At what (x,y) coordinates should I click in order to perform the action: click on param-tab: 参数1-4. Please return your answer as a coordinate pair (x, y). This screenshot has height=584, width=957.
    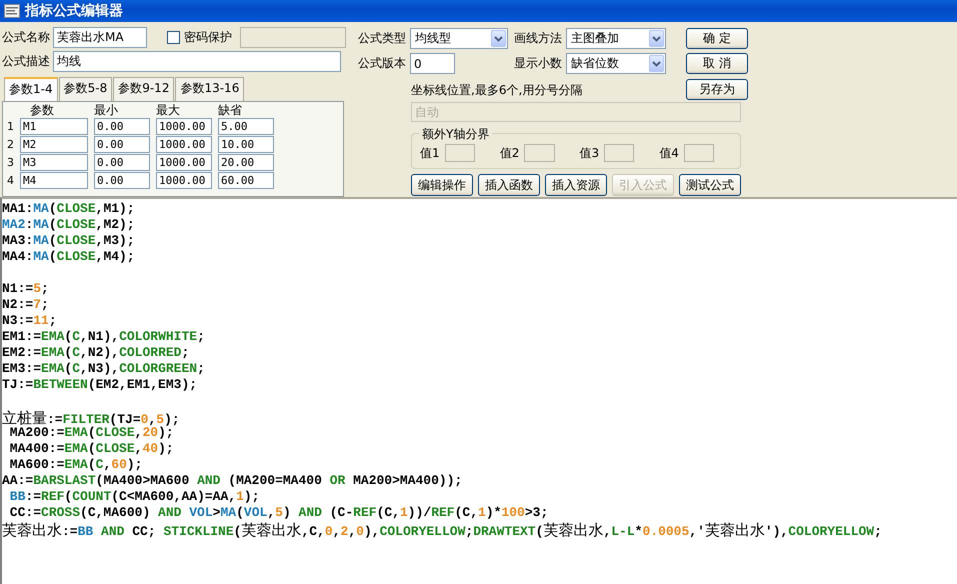
    Looking at the image, I should click on (31, 88).